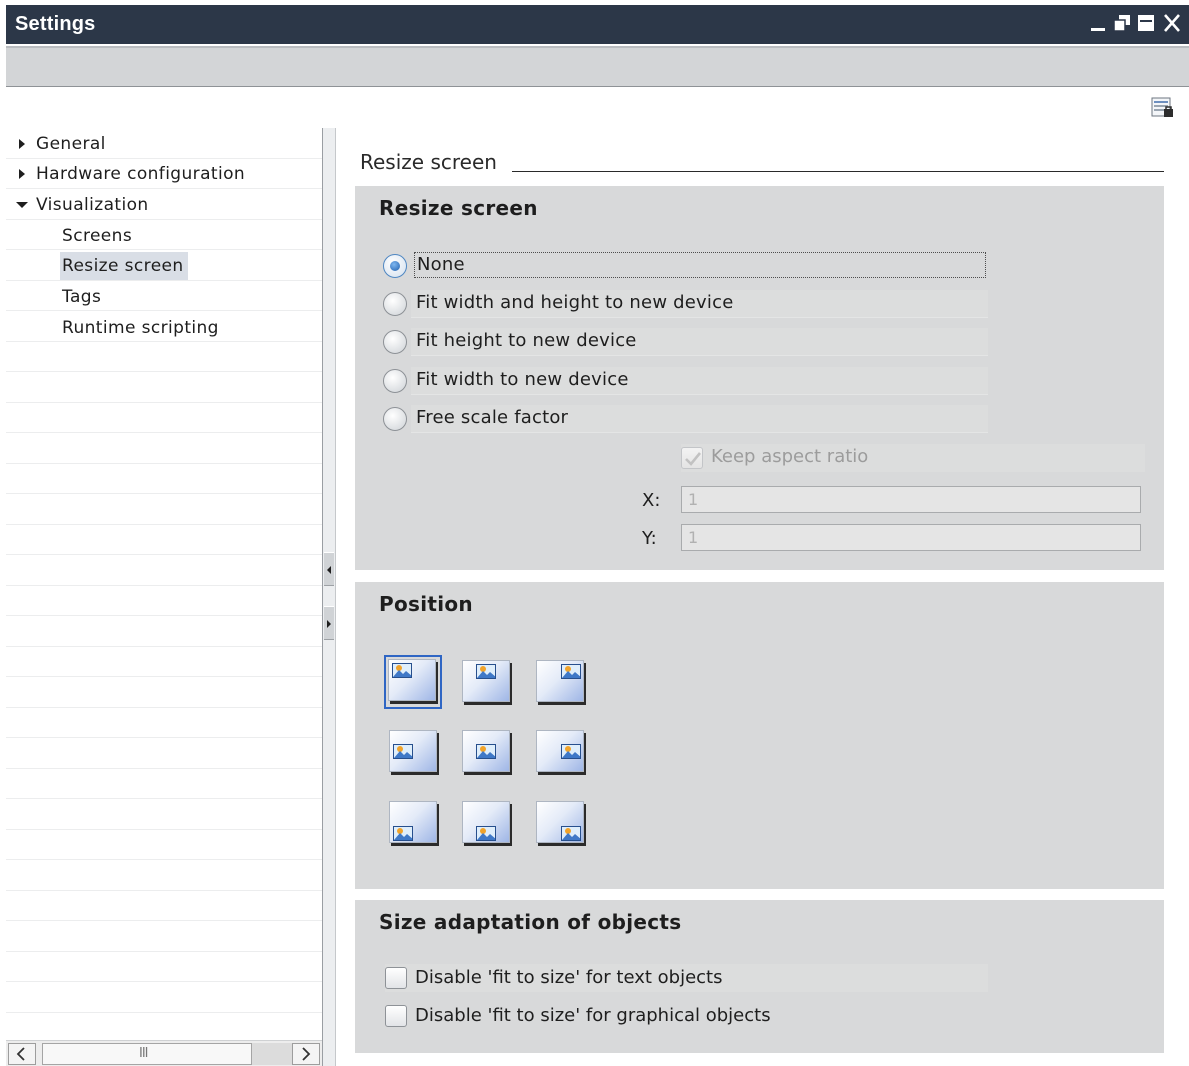 This screenshot has height=1066, width=1189. Describe the element at coordinates (329, 569) in the screenshot. I see `collapse-left-button` at that location.